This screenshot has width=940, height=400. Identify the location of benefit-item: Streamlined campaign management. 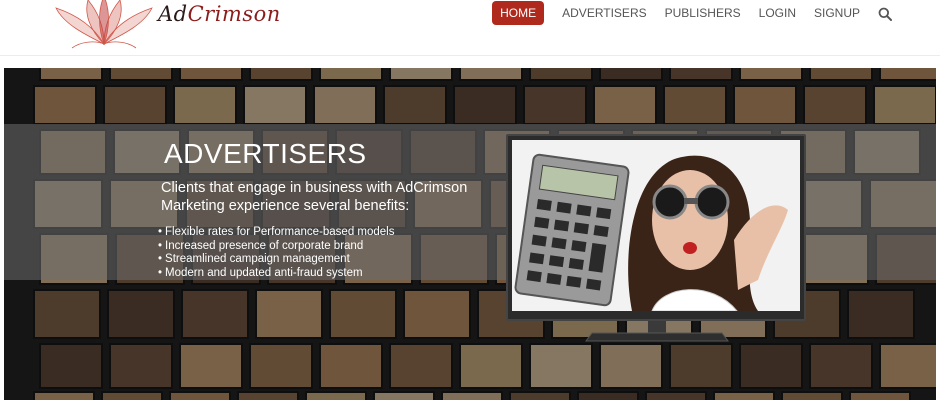
(276, 260).